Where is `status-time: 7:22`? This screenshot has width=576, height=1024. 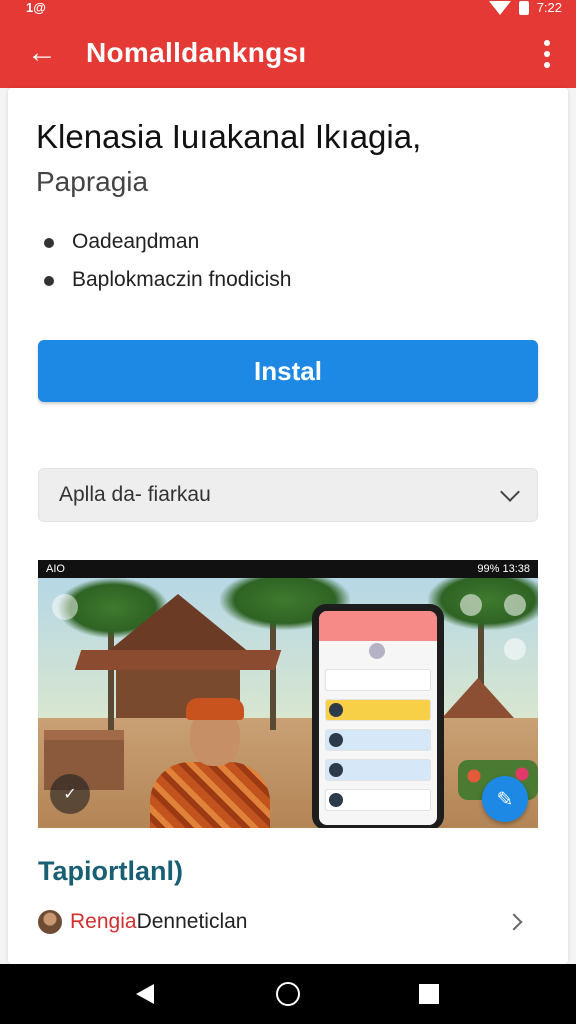
status-time: 7:22 is located at coordinates (549, 7).